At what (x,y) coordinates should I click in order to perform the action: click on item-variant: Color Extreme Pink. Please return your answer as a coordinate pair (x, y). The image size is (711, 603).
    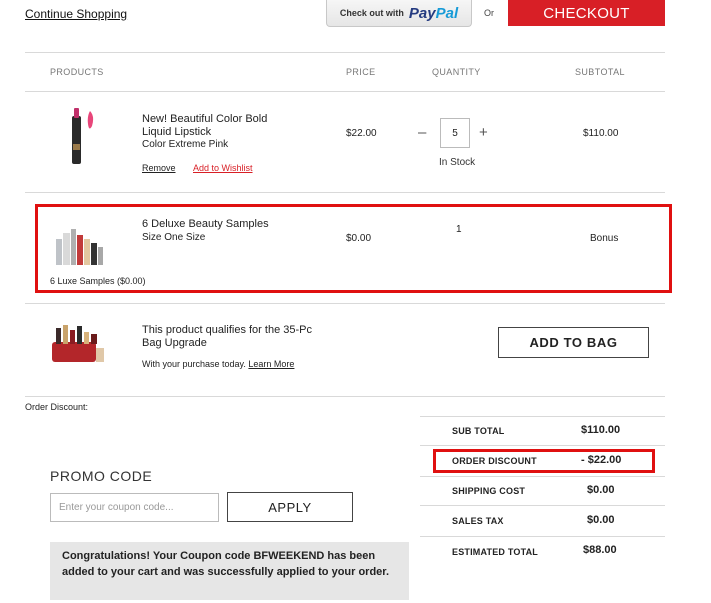
    Looking at the image, I should click on (185, 144).